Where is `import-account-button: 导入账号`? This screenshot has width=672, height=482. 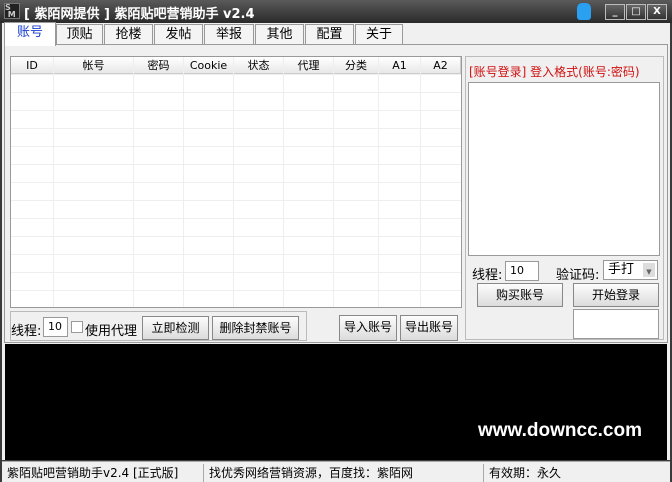 import-account-button: 导入账号 is located at coordinates (368, 328).